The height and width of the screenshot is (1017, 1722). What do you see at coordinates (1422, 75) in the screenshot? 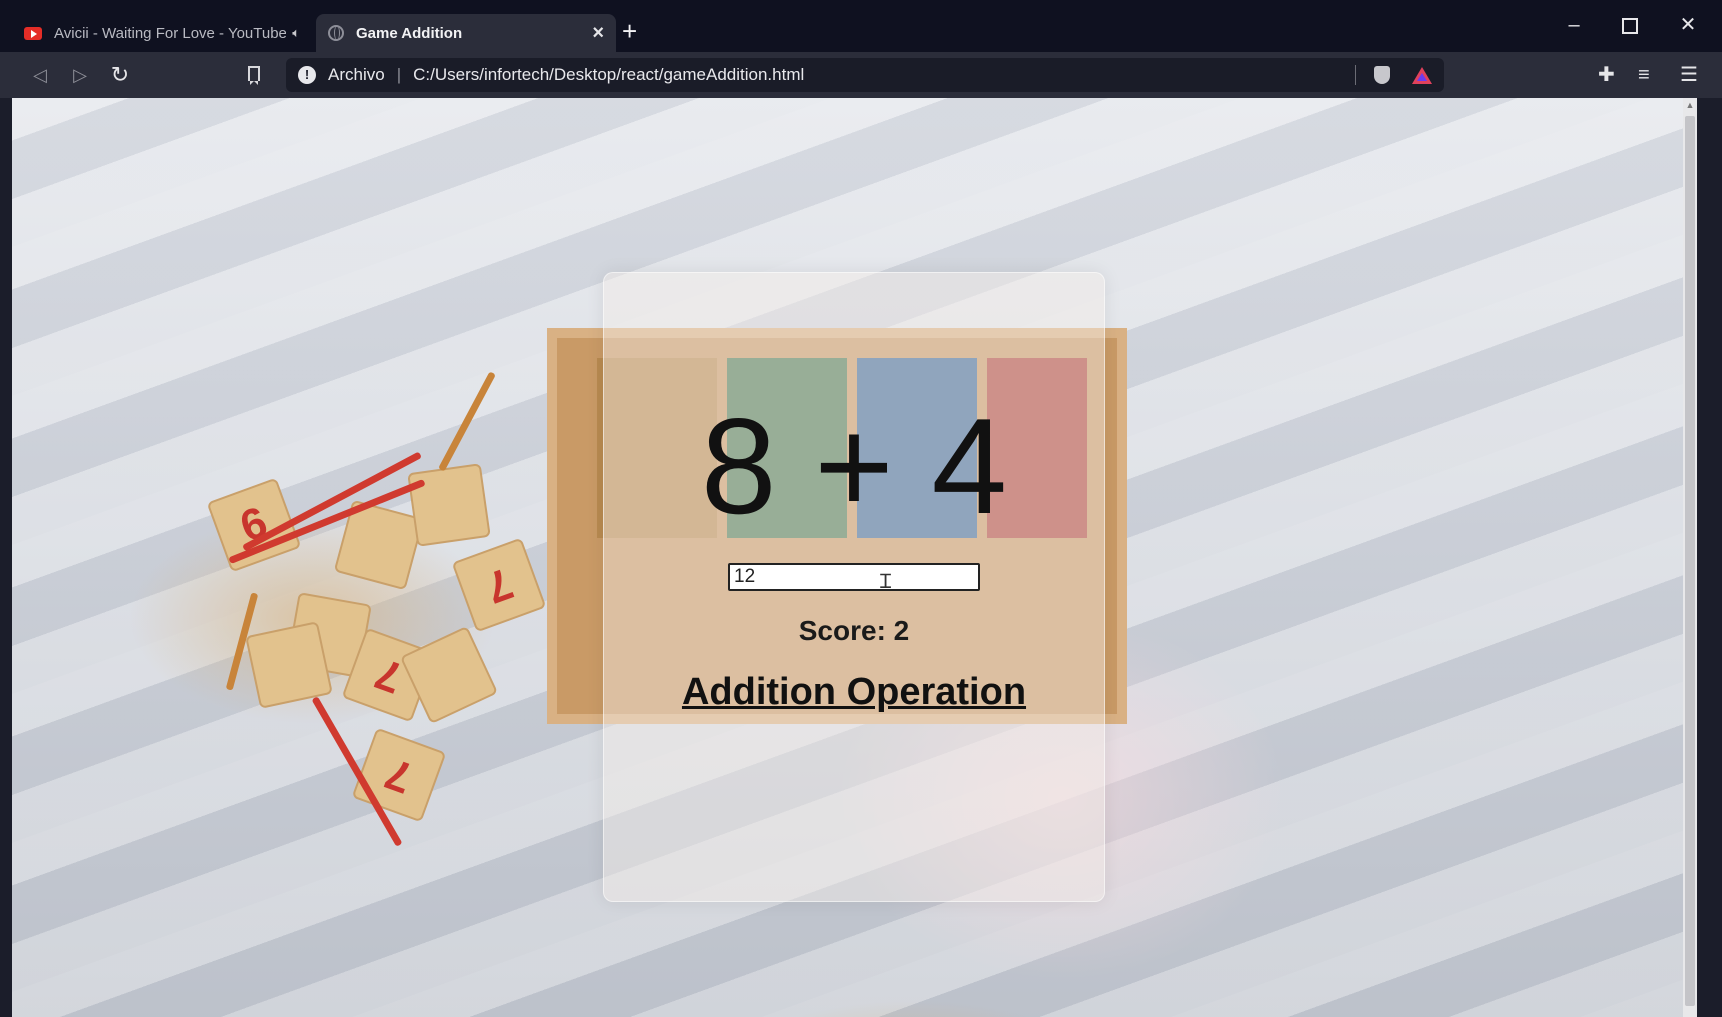
I see `brave-rewards-icon` at bounding box center [1422, 75].